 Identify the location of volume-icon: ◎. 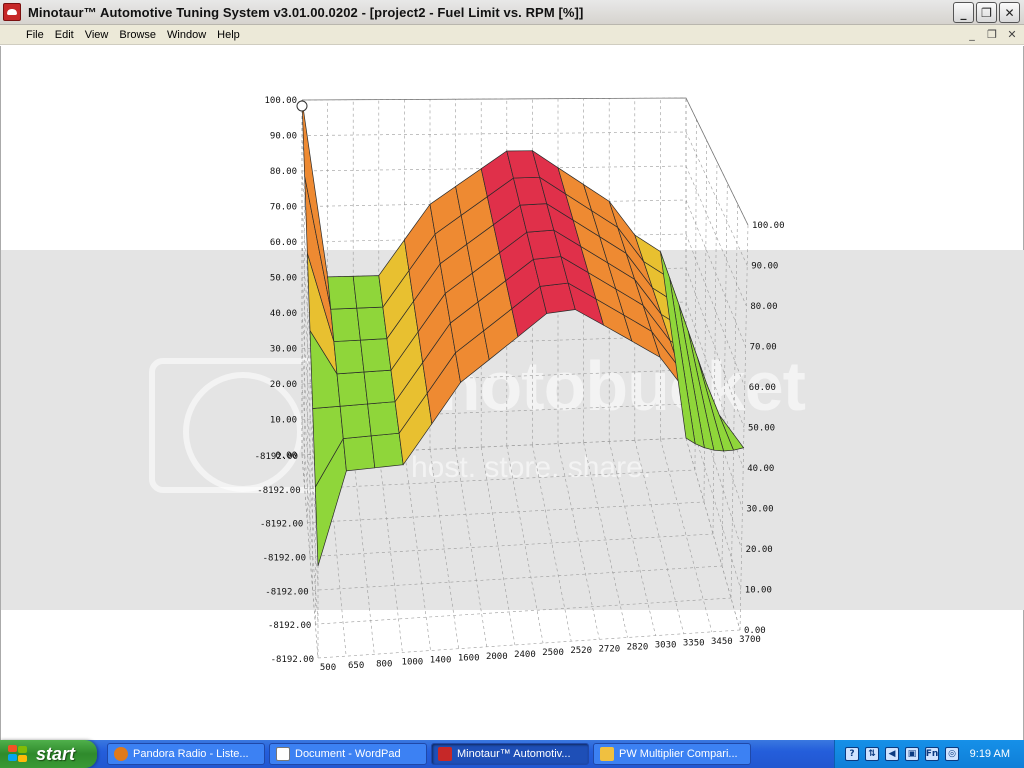
(952, 754).